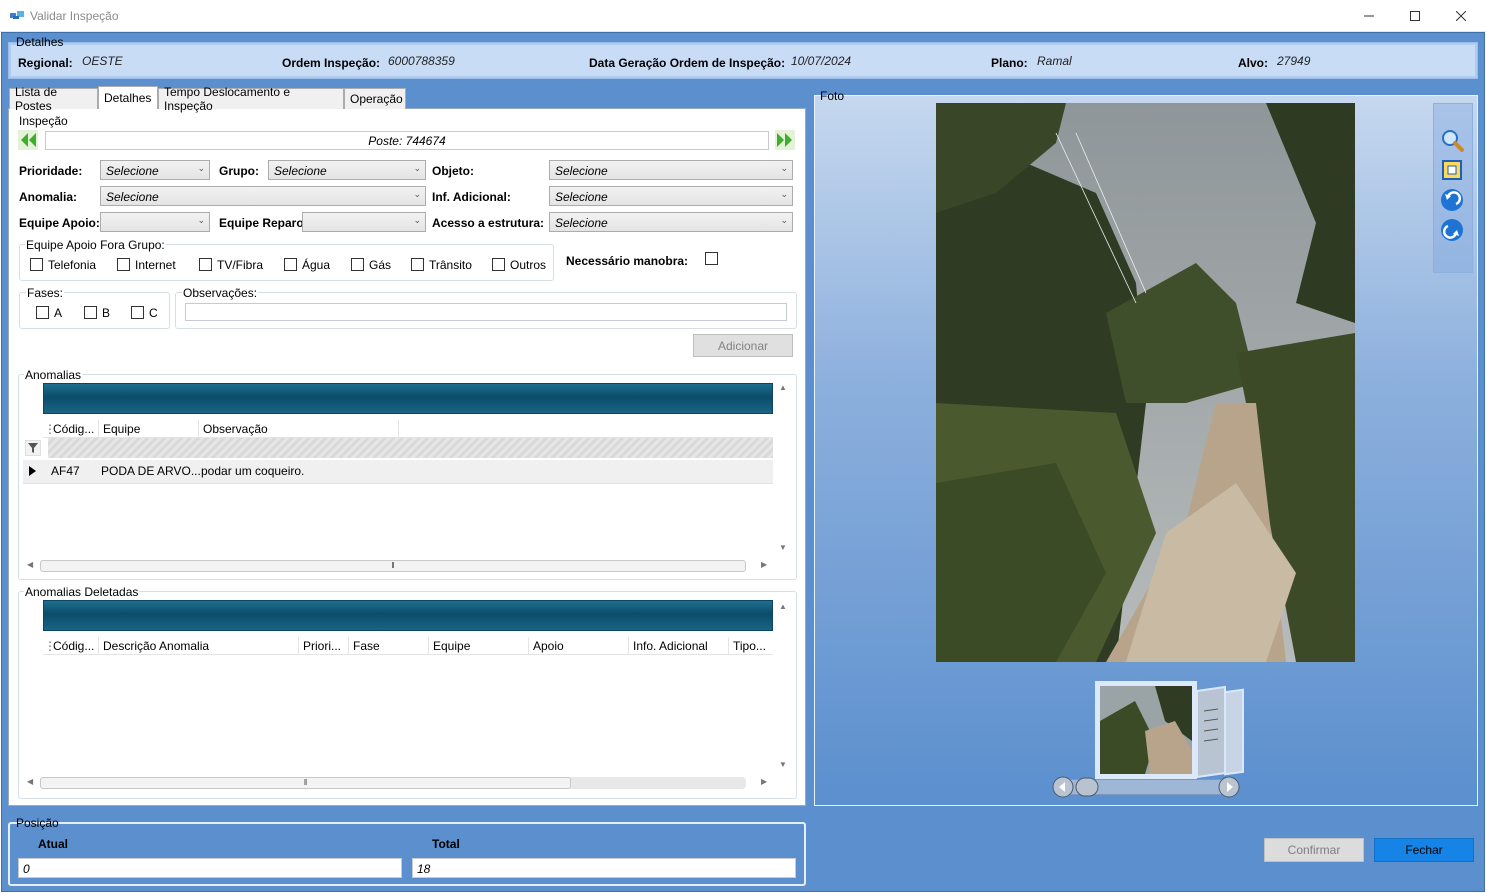 This screenshot has width=1486, height=893. I want to click on col-fase: Fase, so click(366, 646).